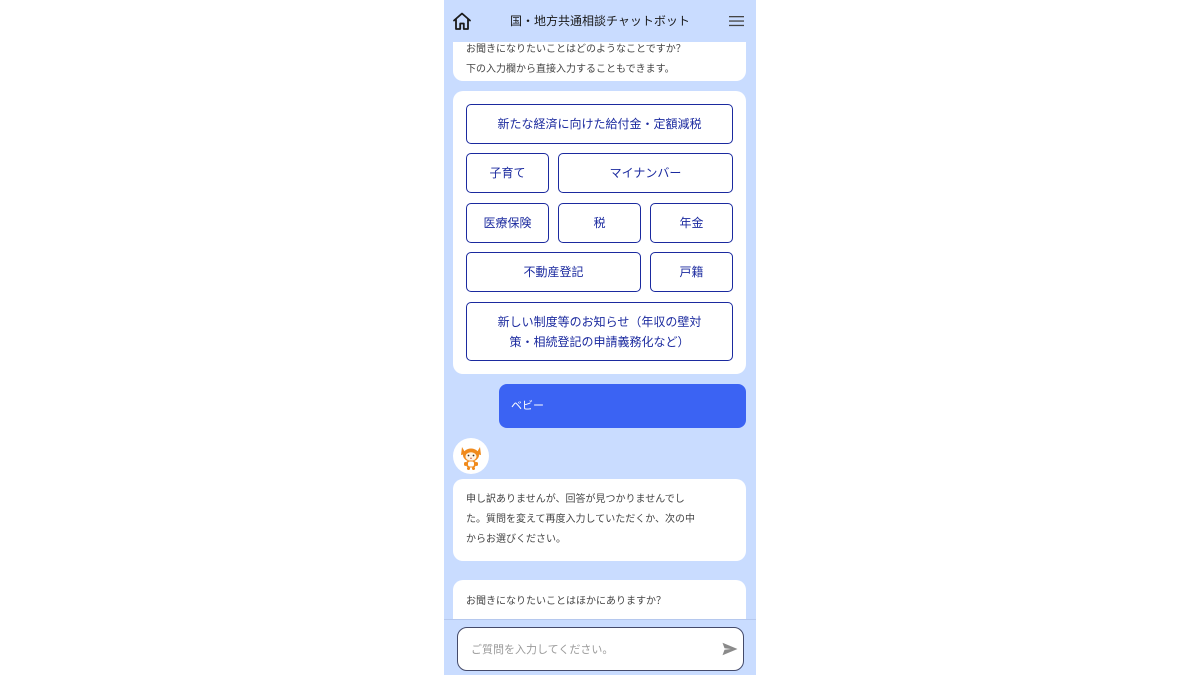  I want to click on bot-message-line: 申し訳ありませんが、回答が見つかりませんでし, so click(575, 499).